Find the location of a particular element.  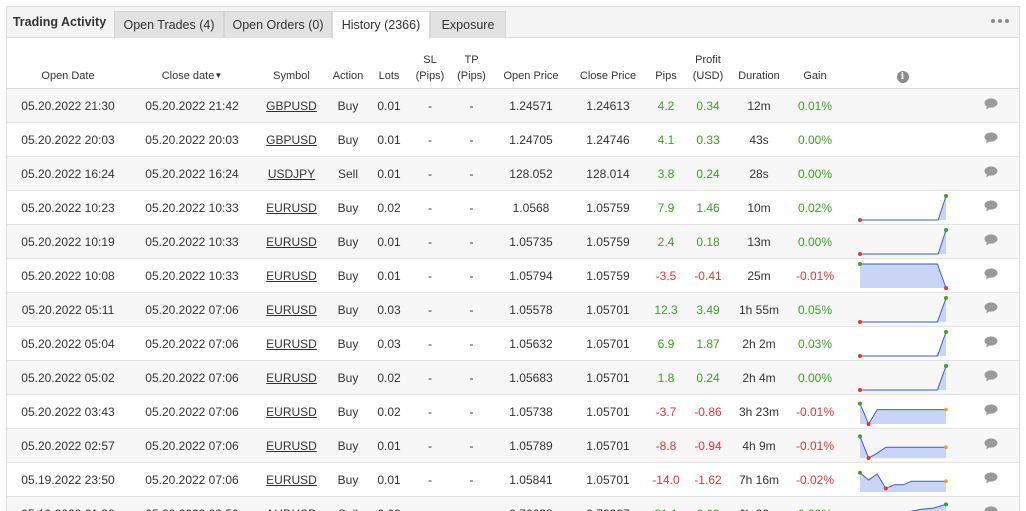

gain-cell: 0.00% is located at coordinates (815, 377).